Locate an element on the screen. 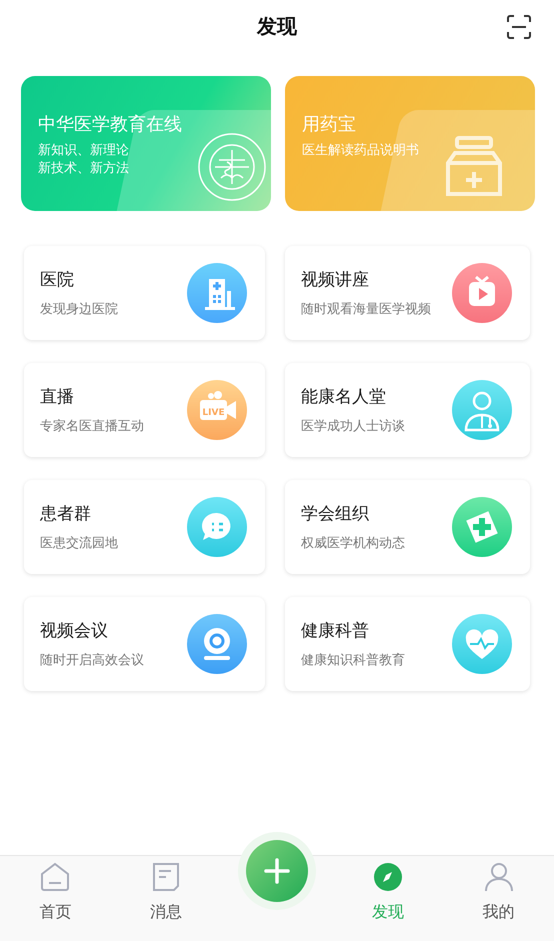  feature-subtitle: 发现身边医院 is located at coordinates (79, 309).